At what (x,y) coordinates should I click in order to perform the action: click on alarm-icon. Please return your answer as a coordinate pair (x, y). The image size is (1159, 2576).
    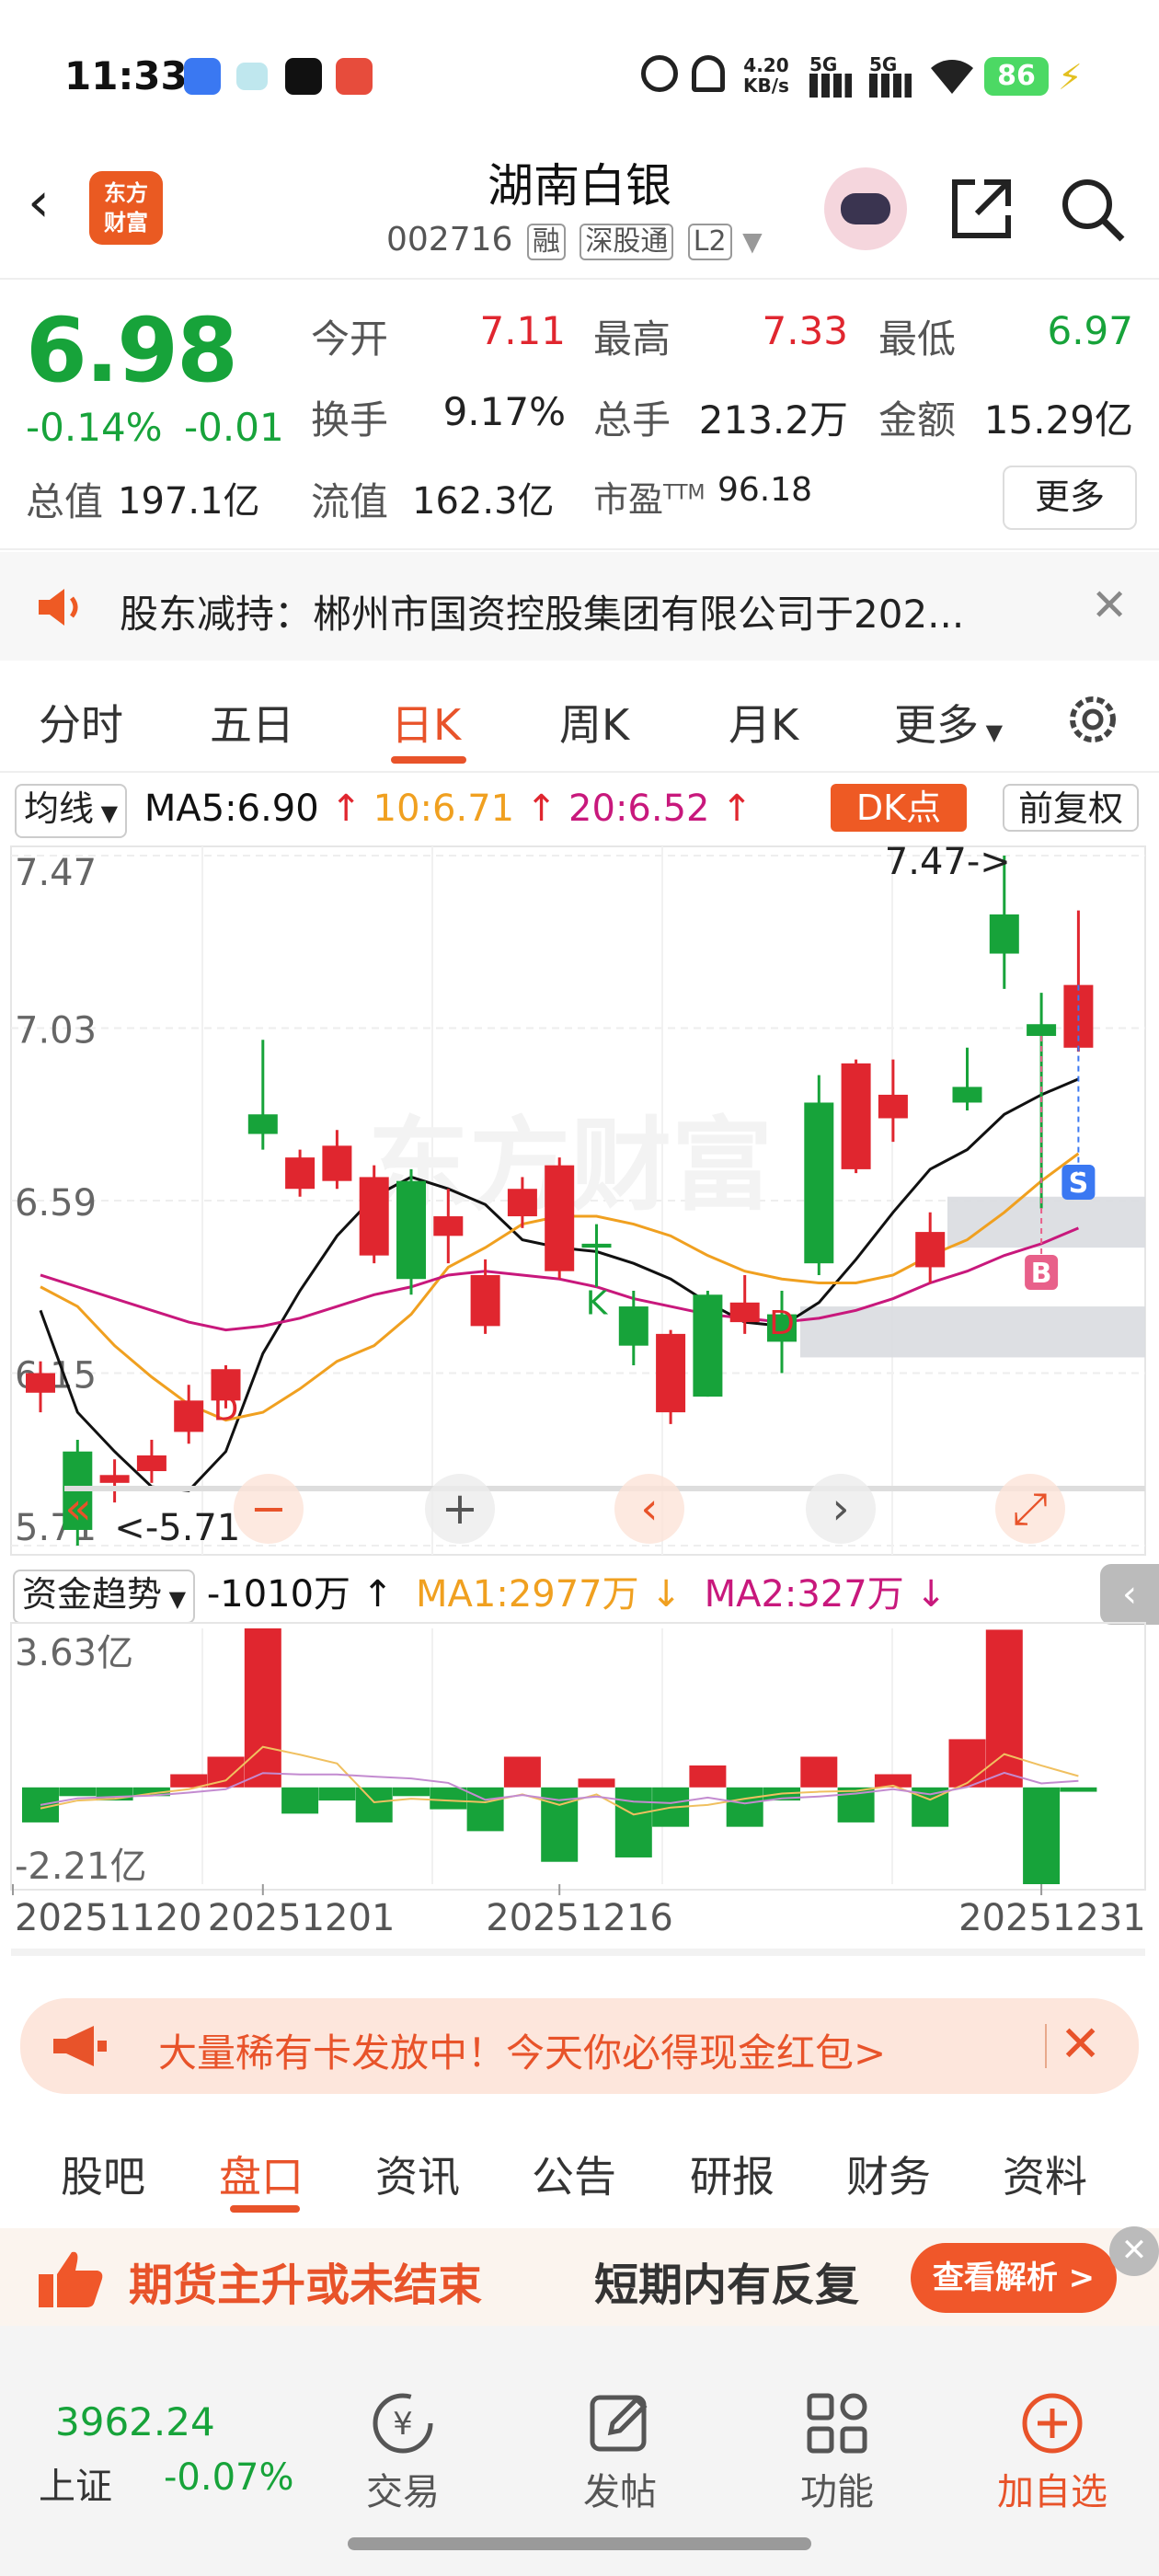
    Looking at the image, I should click on (659, 73).